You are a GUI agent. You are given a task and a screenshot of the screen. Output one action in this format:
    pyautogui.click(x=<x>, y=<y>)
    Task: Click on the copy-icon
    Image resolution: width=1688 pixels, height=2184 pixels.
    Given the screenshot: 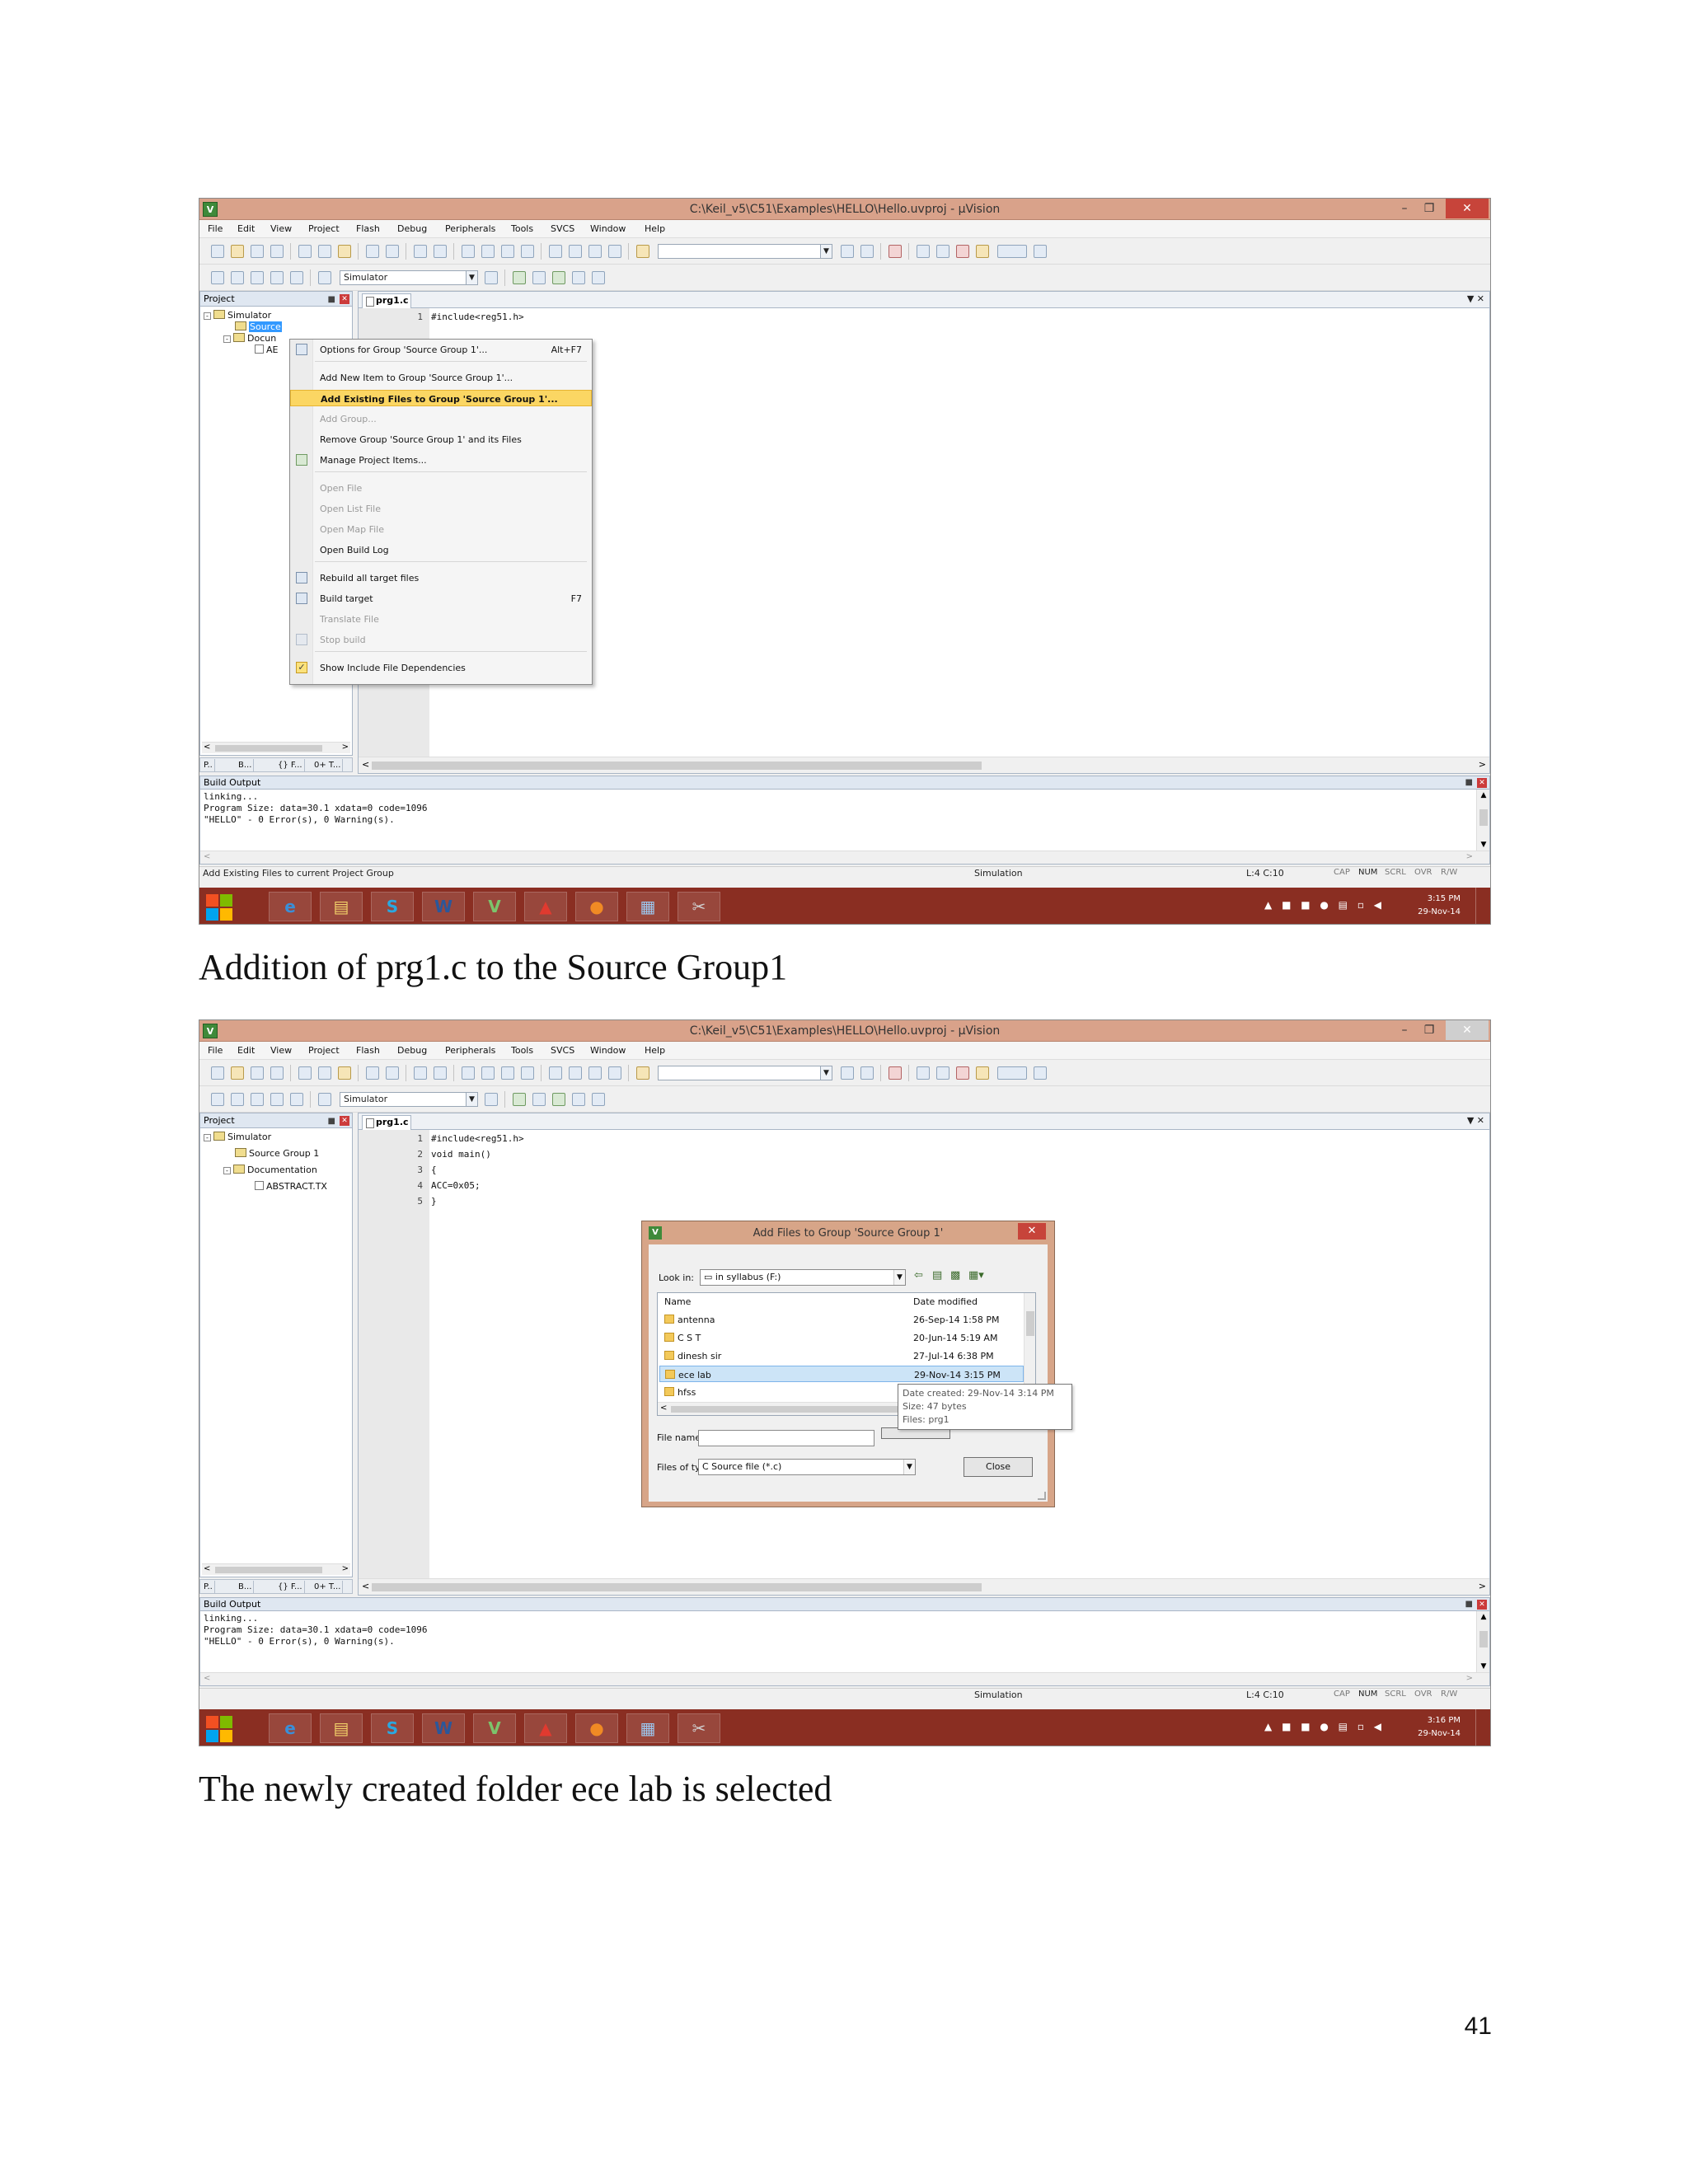 What is the action you would take?
    pyautogui.click(x=325, y=251)
    